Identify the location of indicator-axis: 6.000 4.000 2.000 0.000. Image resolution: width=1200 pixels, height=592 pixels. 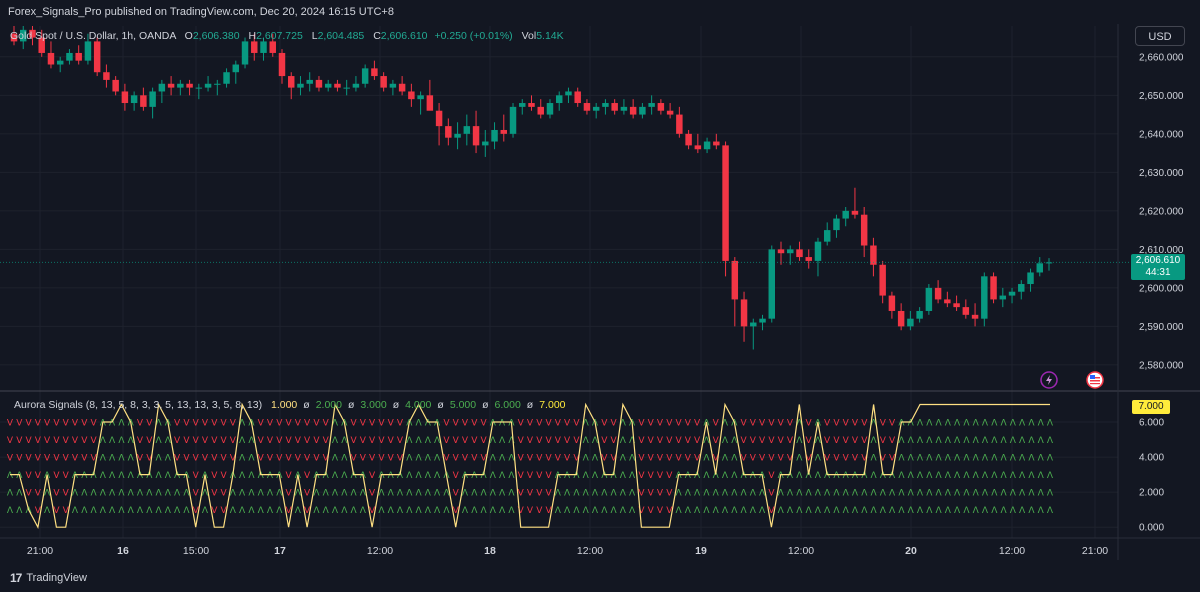
(1151, 476).